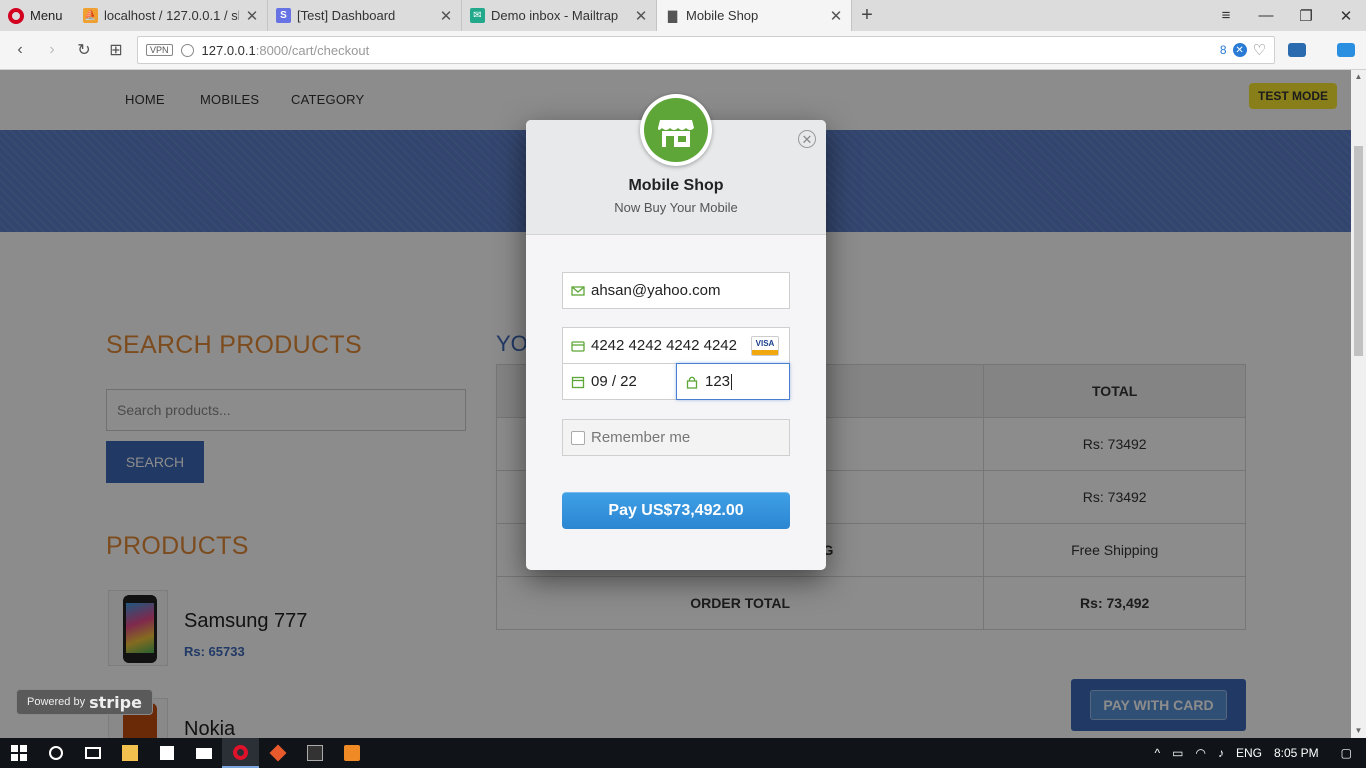  Describe the element at coordinates (692, 382) in the screenshot. I see `lock-icon` at that location.